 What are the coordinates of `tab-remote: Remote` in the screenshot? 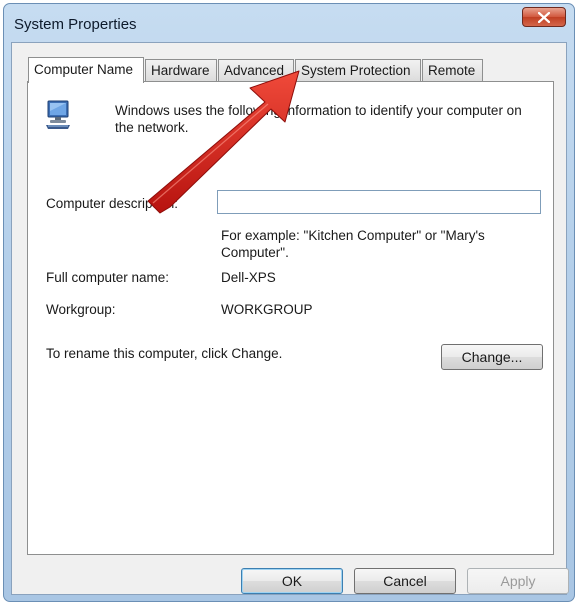 It's located at (452, 70).